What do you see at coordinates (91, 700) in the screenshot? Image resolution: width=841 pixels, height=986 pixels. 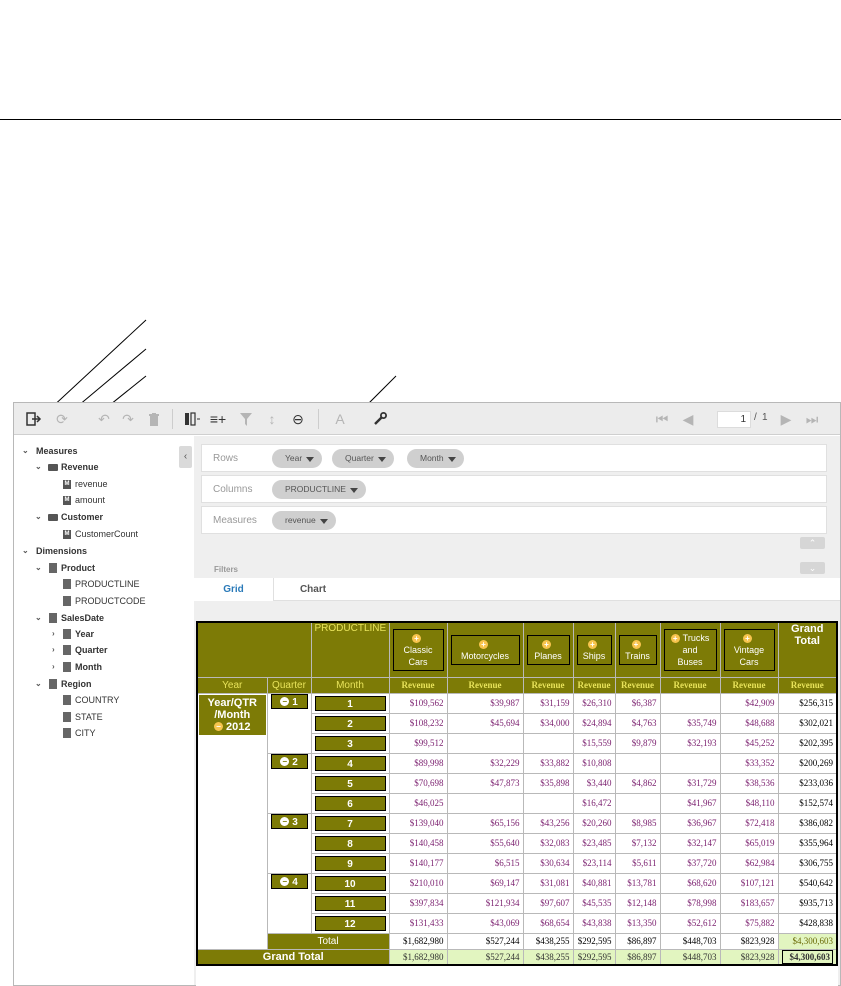 I see `tree-item-country: COUNTRY` at bounding box center [91, 700].